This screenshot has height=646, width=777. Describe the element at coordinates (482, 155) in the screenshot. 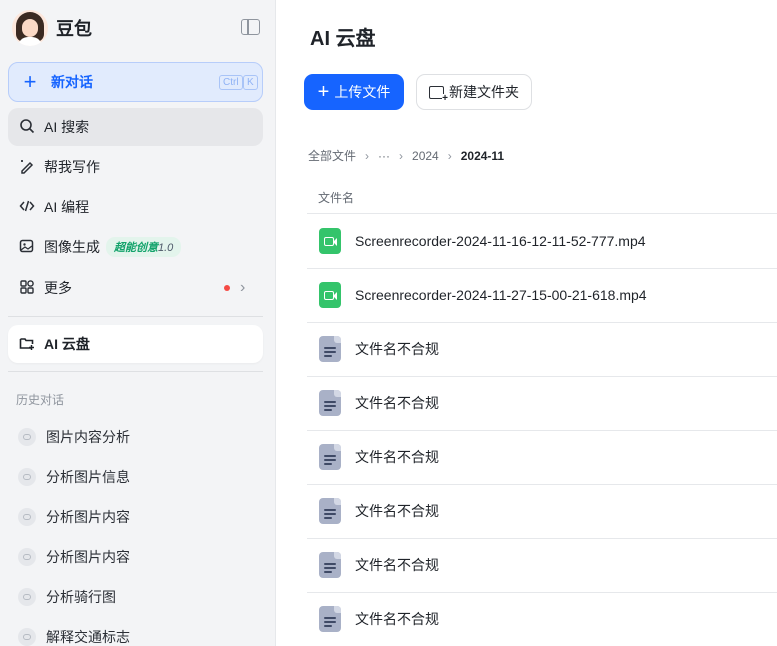

I see `breadcrumb-current: 2024-11` at that location.